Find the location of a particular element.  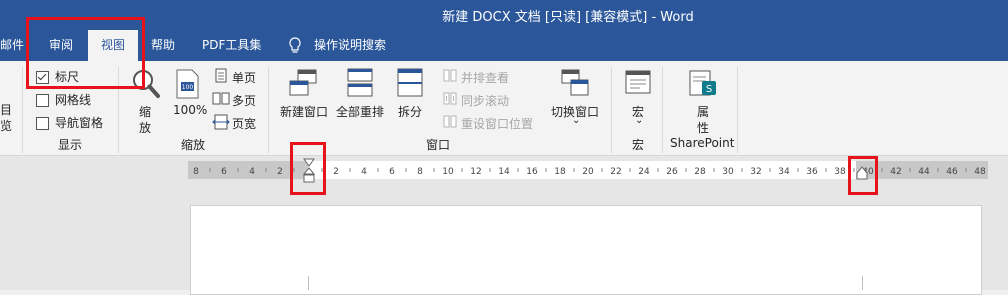

highlight-box-ruler-option is located at coordinates (85, 53).